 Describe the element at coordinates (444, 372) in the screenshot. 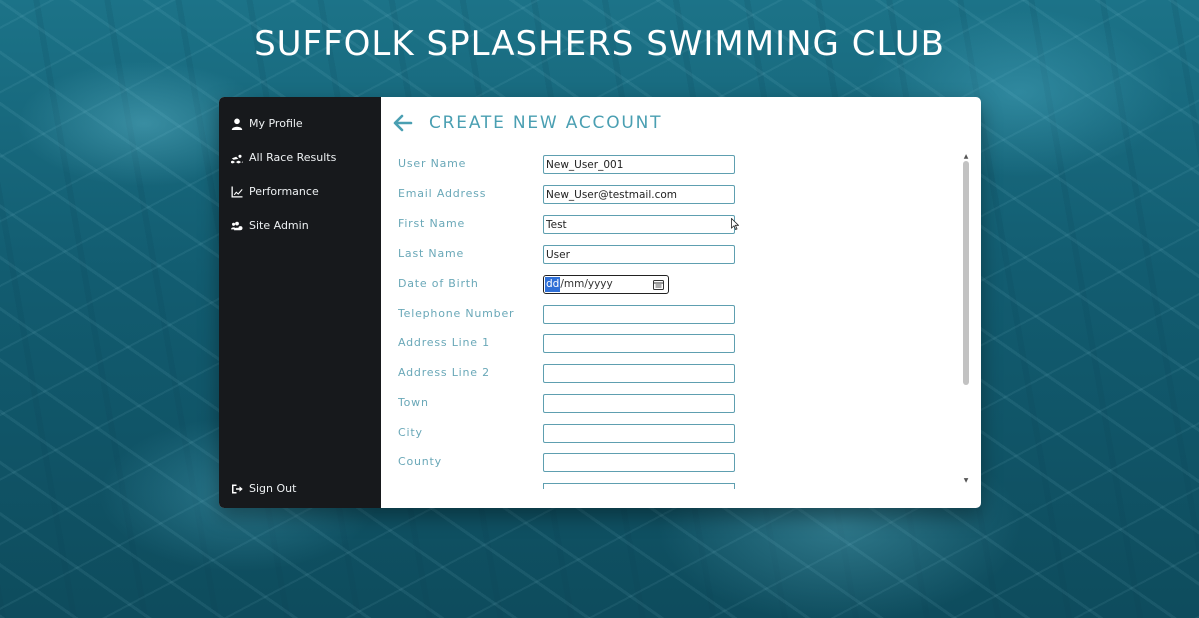

I see `address-line-2-label: Address Line 2` at that location.